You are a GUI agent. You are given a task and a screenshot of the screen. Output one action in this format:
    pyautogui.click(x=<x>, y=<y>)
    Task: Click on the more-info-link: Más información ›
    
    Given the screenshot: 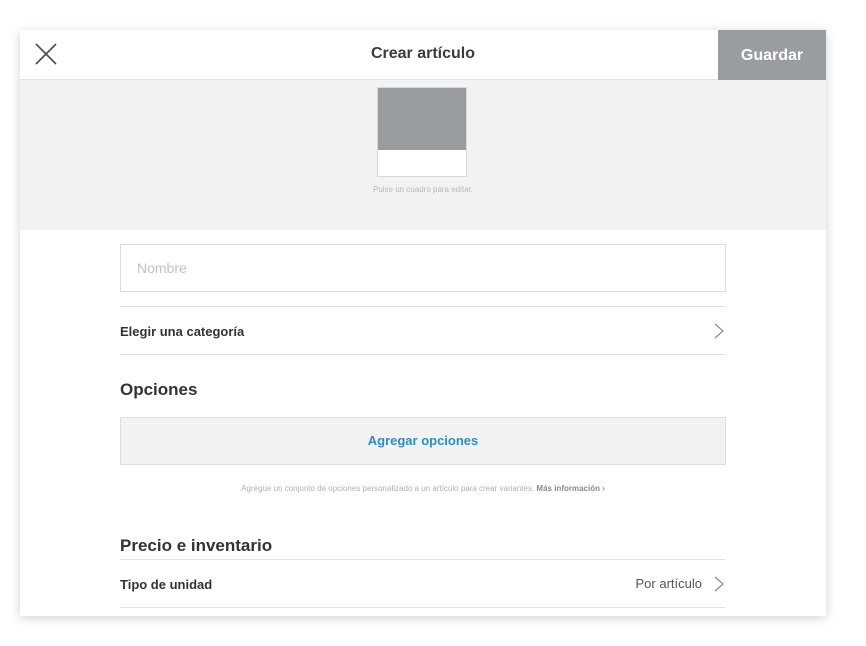 What is the action you would take?
    pyautogui.click(x=570, y=488)
    